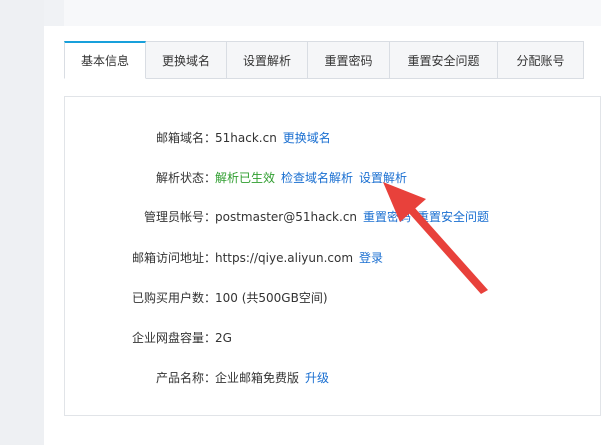  Describe the element at coordinates (333, 338) in the screenshot. I see `row-disk-capacity: 企业网盘容量： 2G` at that location.